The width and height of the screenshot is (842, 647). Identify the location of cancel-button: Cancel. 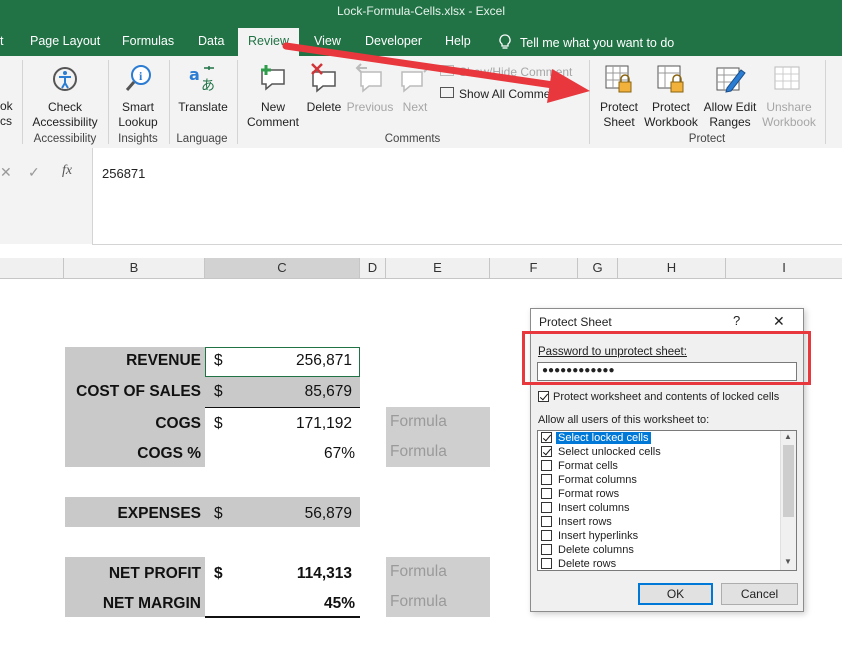
(759, 594).